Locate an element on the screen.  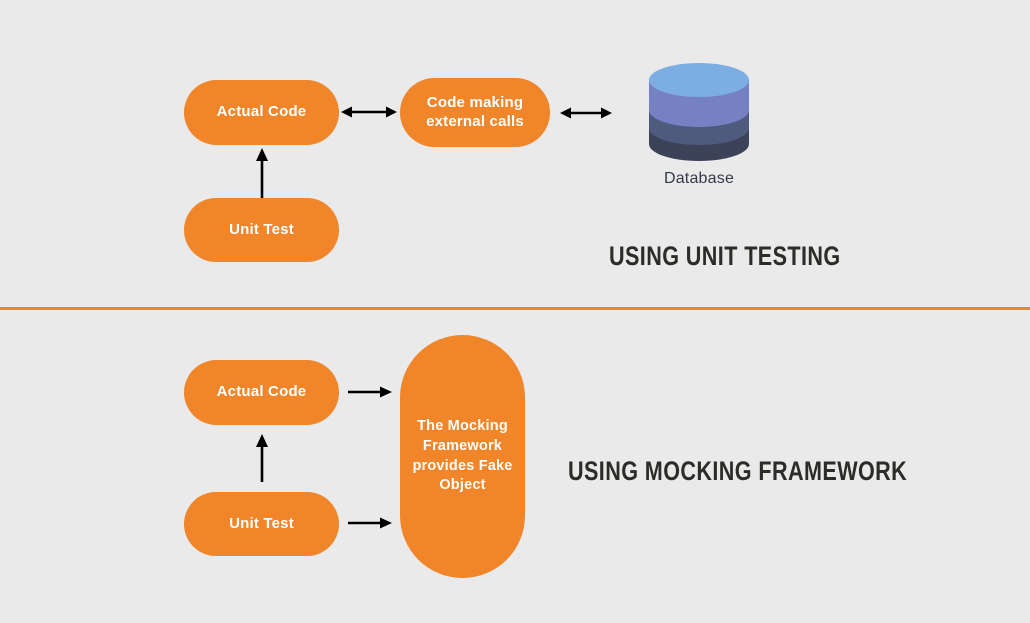
node-label-line1: Code making is located at coordinates (475, 102).